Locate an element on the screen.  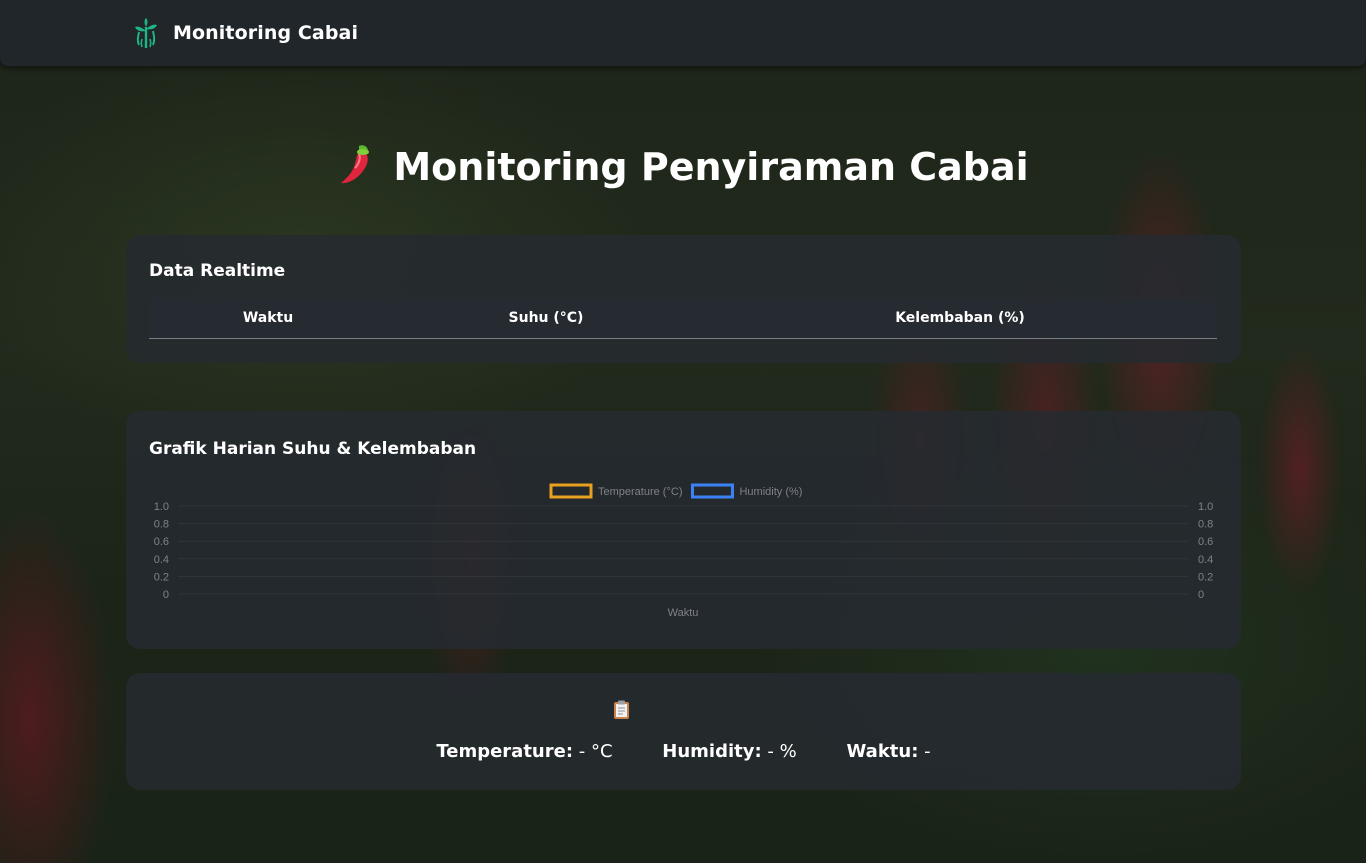
clipboard-icon is located at coordinates (621, 709).